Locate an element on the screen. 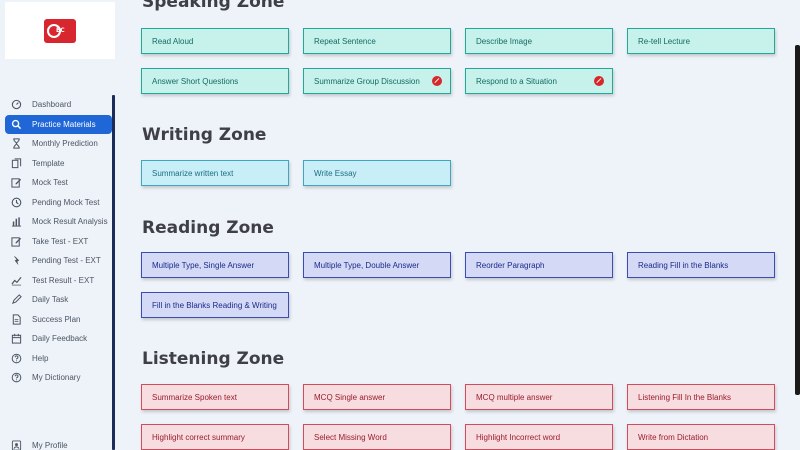 The height and width of the screenshot is (450, 800). tile-write-from-dictation: Write from Dictation is located at coordinates (701, 437).